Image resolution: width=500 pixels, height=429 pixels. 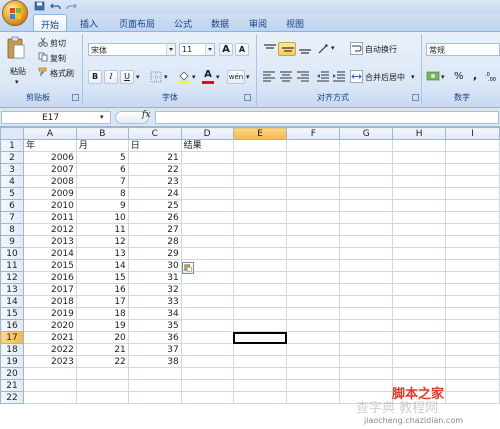 What do you see at coordinates (12, 325) in the screenshot?
I see `row-header: 16` at bounding box center [12, 325].